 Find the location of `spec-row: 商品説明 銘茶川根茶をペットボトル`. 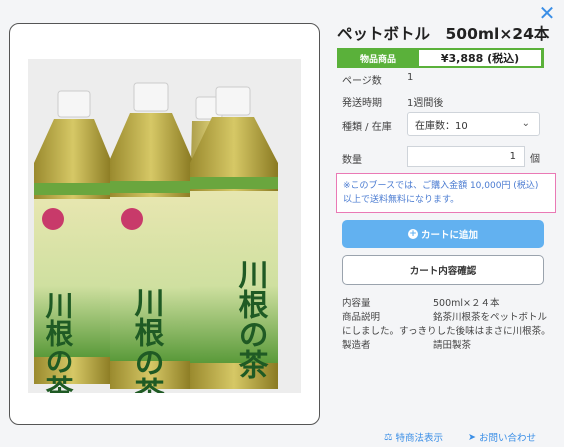

spec-row: 商品説明 銘茶川根茶をペットボトル is located at coordinates (447, 318).